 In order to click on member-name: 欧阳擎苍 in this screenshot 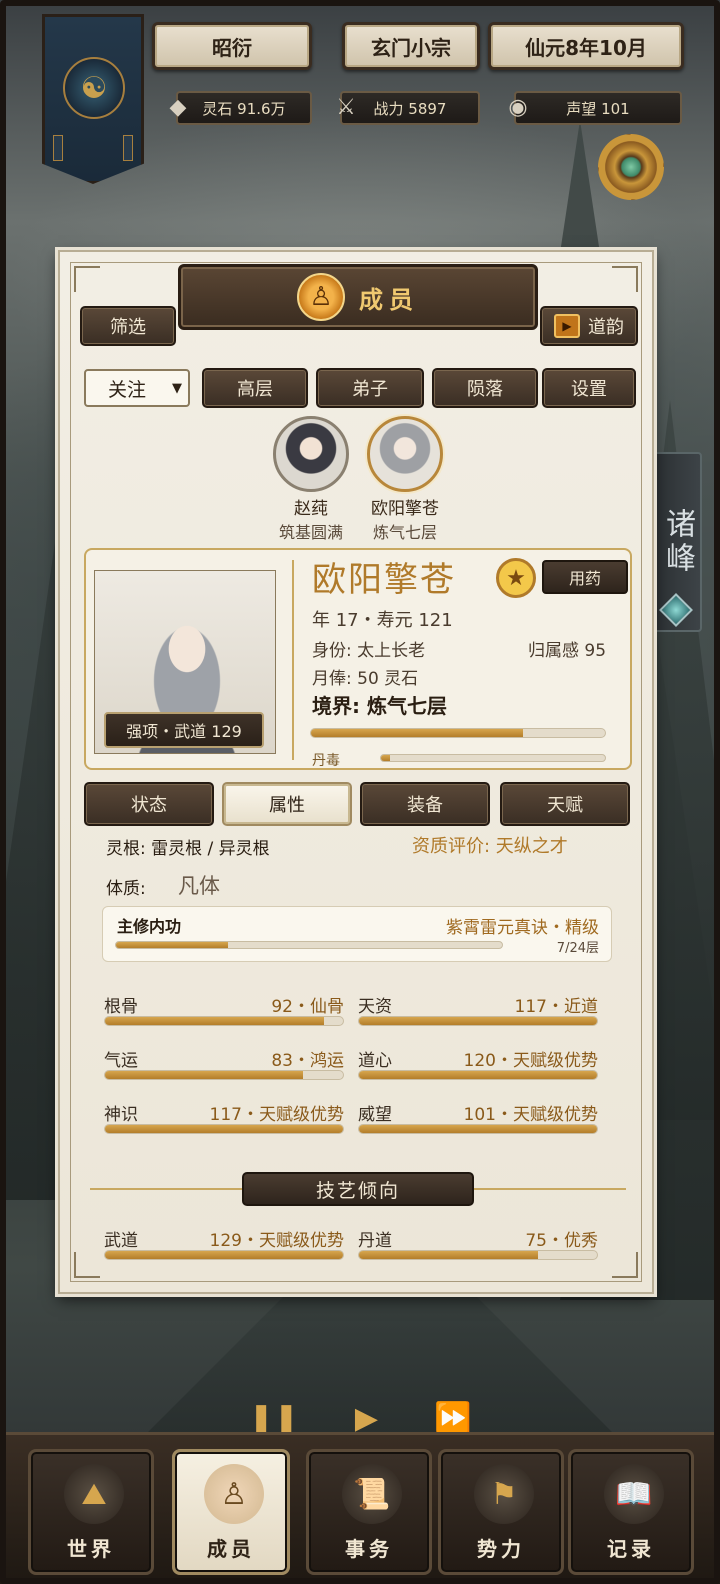, I will do `click(405, 509)`.